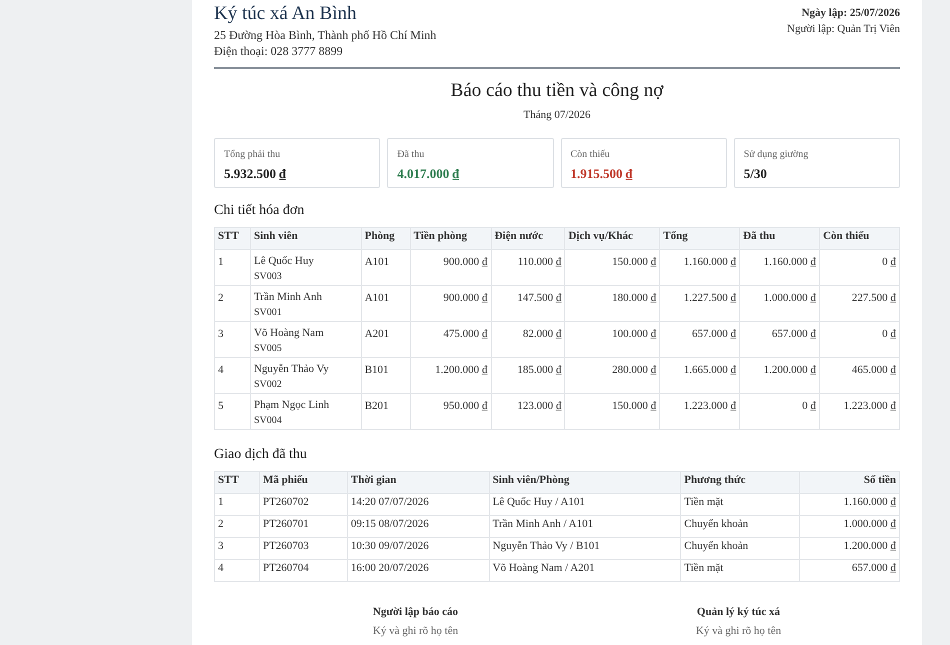 This screenshot has width=950, height=645. What do you see at coordinates (451, 411) in the screenshot?
I see `table-cell: 950.000 ₫` at bounding box center [451, 411].